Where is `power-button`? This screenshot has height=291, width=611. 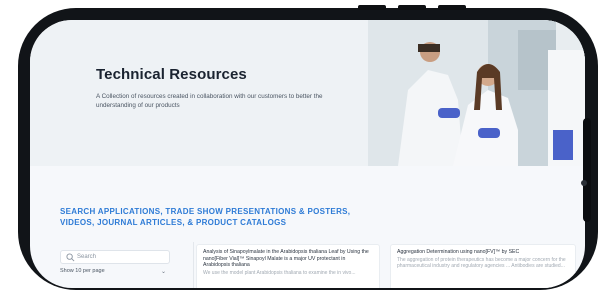
power-button is located at coordinates (452, 7).